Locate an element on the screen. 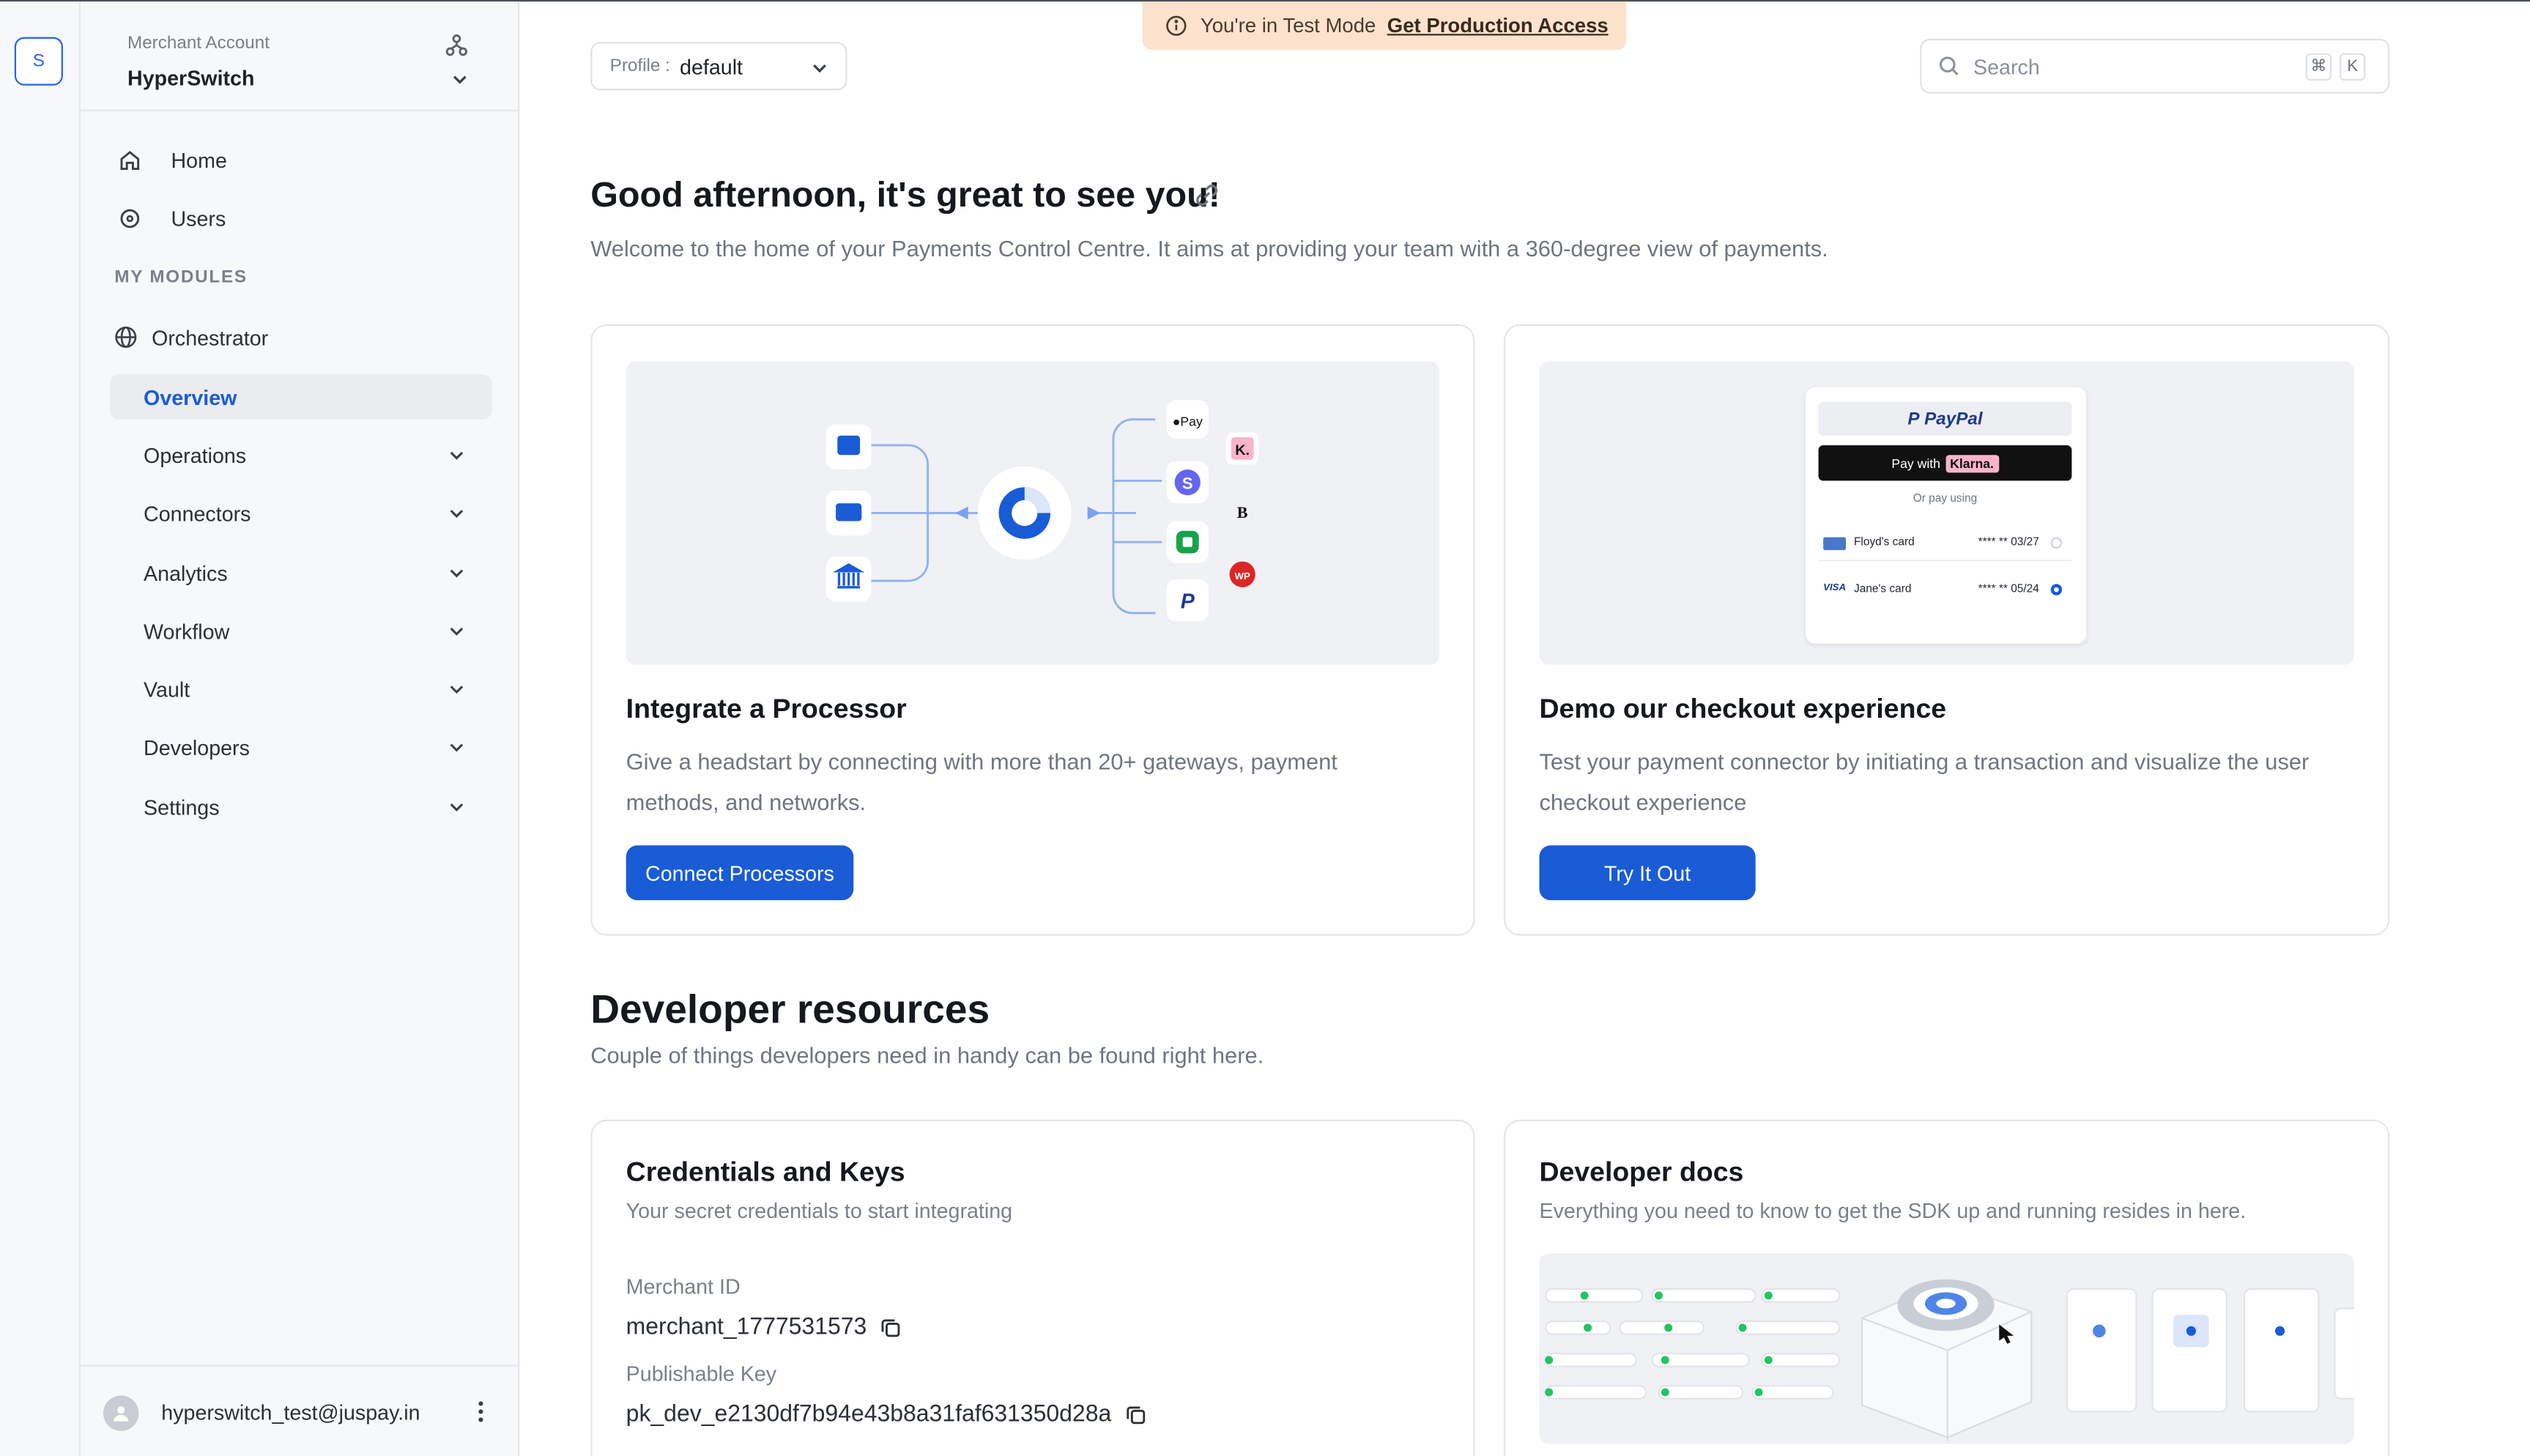  nav-workflow-label: Workflow is located at coordinates (187, 630).